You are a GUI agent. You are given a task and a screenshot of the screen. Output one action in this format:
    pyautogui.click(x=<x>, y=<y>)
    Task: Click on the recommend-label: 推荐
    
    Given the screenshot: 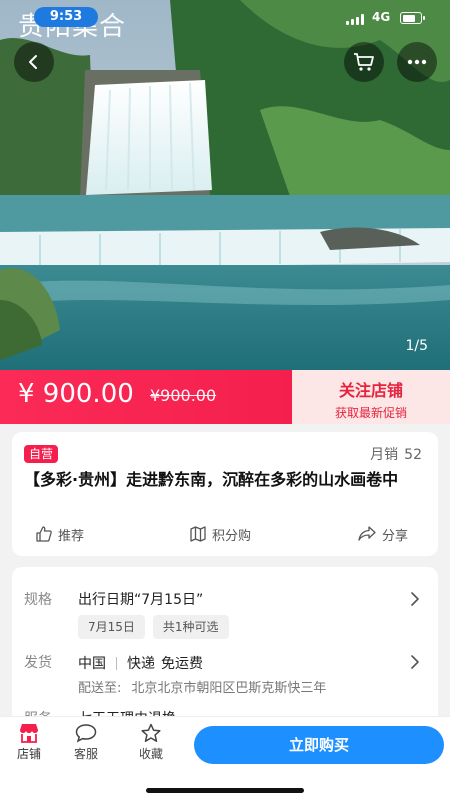 What is the action you would take?
    pyautogui.click(x=71, y=536)
    